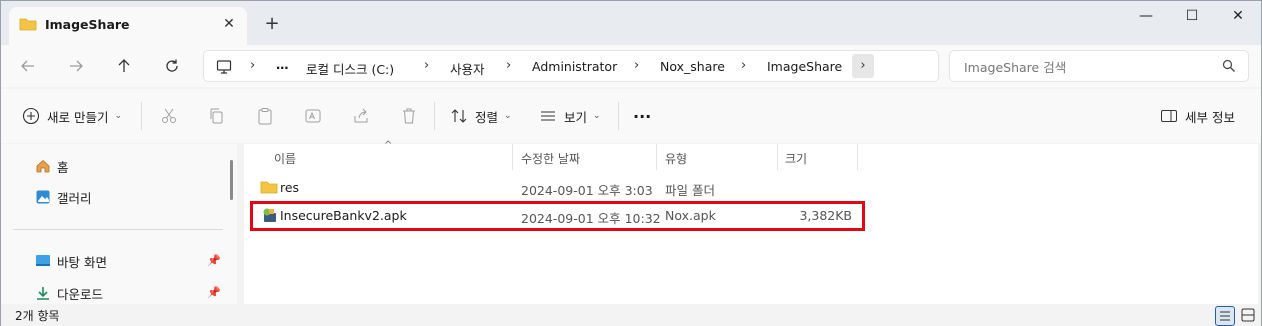 Image resolution: width=1262 pixels, height=326 pixels. I want to click on sidebar-scrollbar, so click(231, 180).